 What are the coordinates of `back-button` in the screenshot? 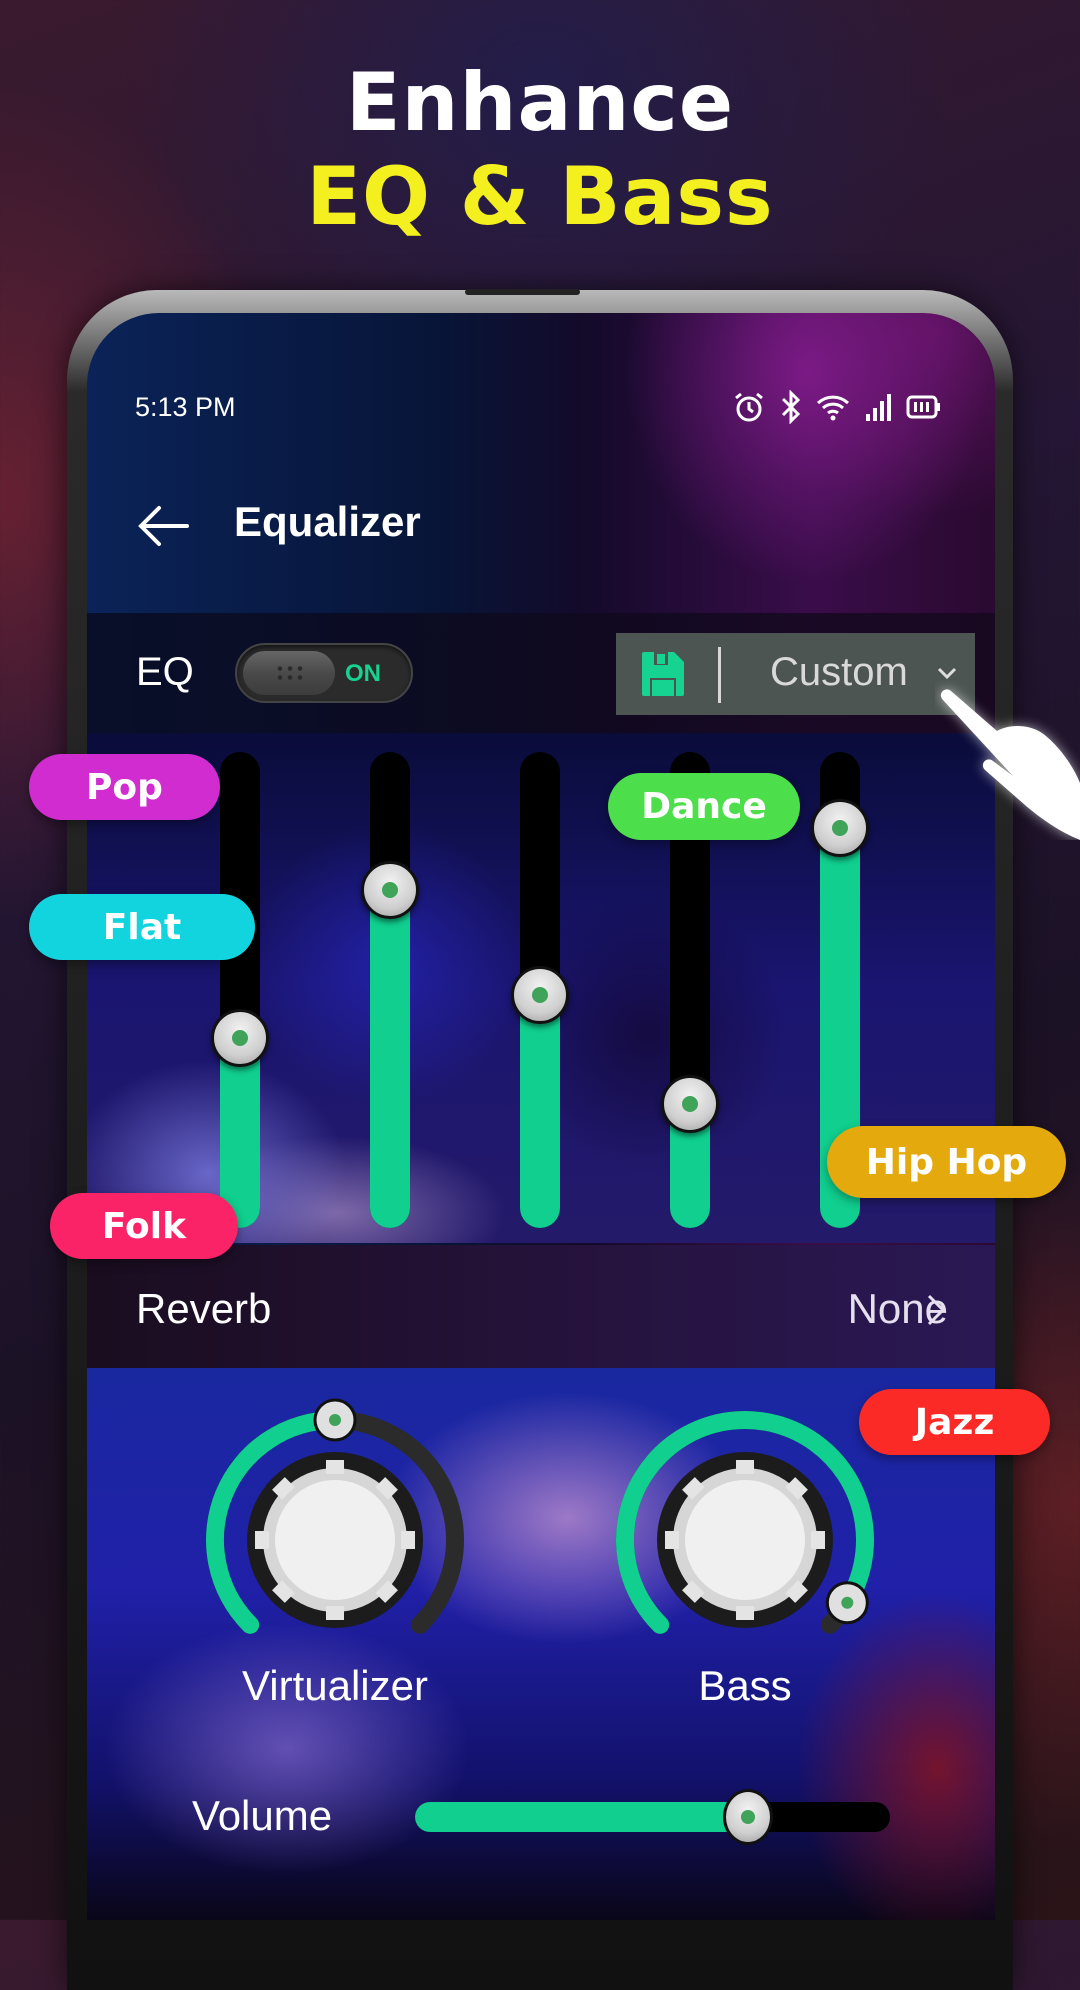 It's located at (163, 526).